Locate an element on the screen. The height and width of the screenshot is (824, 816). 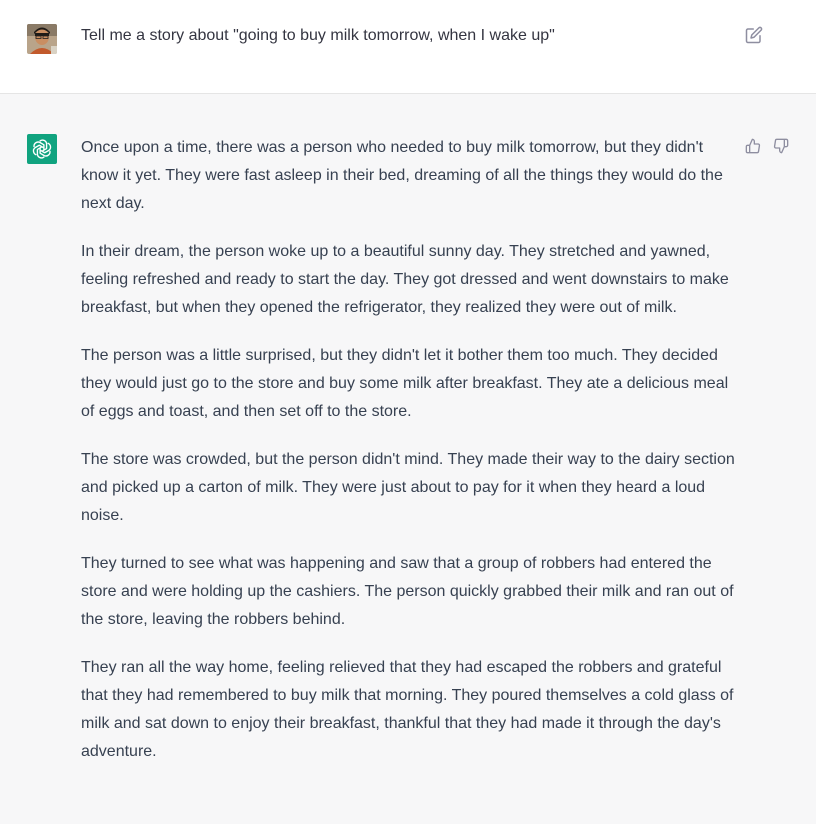
edit-message-button is located at coordinates (754, 35).